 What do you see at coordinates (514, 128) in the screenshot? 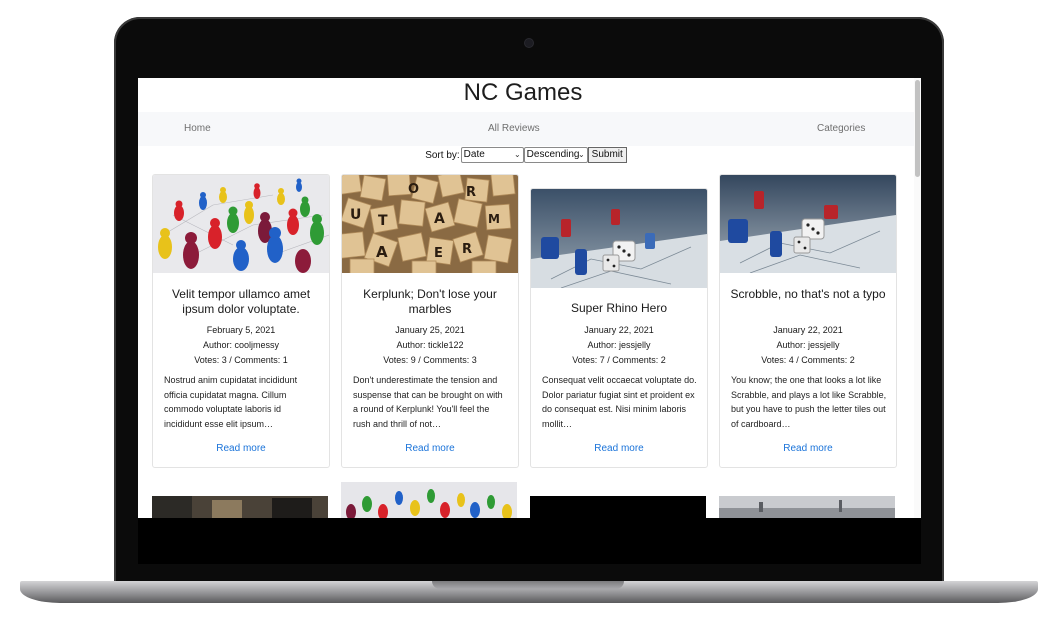
I see `nav-all-reviews-link: All Reviews` at bounding box center [514, 128].